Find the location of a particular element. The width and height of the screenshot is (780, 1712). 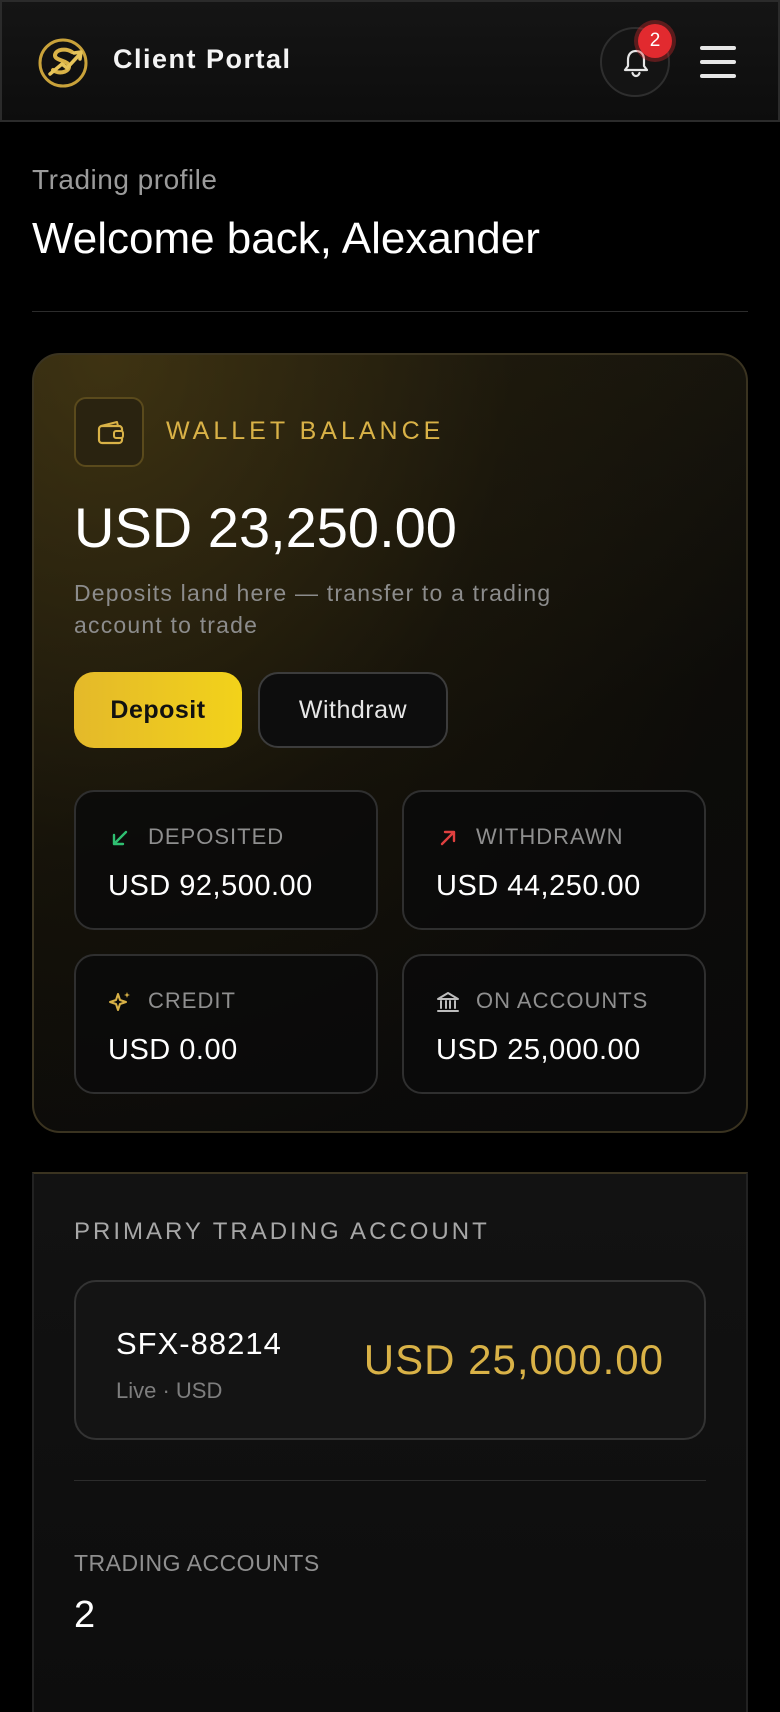

on-accounts-stat: ON ACCOUNTS USD 25,000.00 is located at coordinates (554, 1024).